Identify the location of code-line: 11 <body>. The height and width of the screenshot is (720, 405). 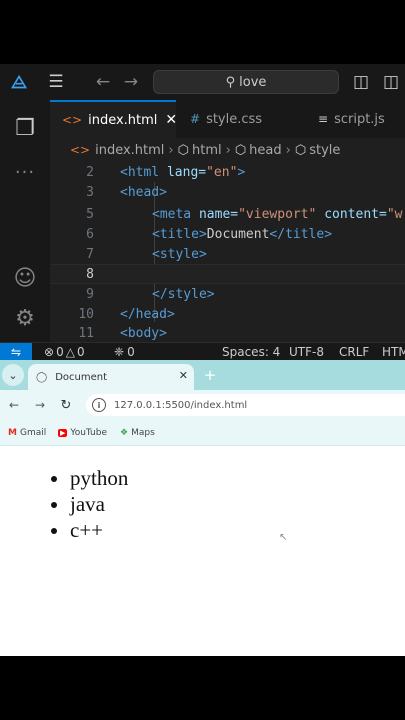
(227, 333).